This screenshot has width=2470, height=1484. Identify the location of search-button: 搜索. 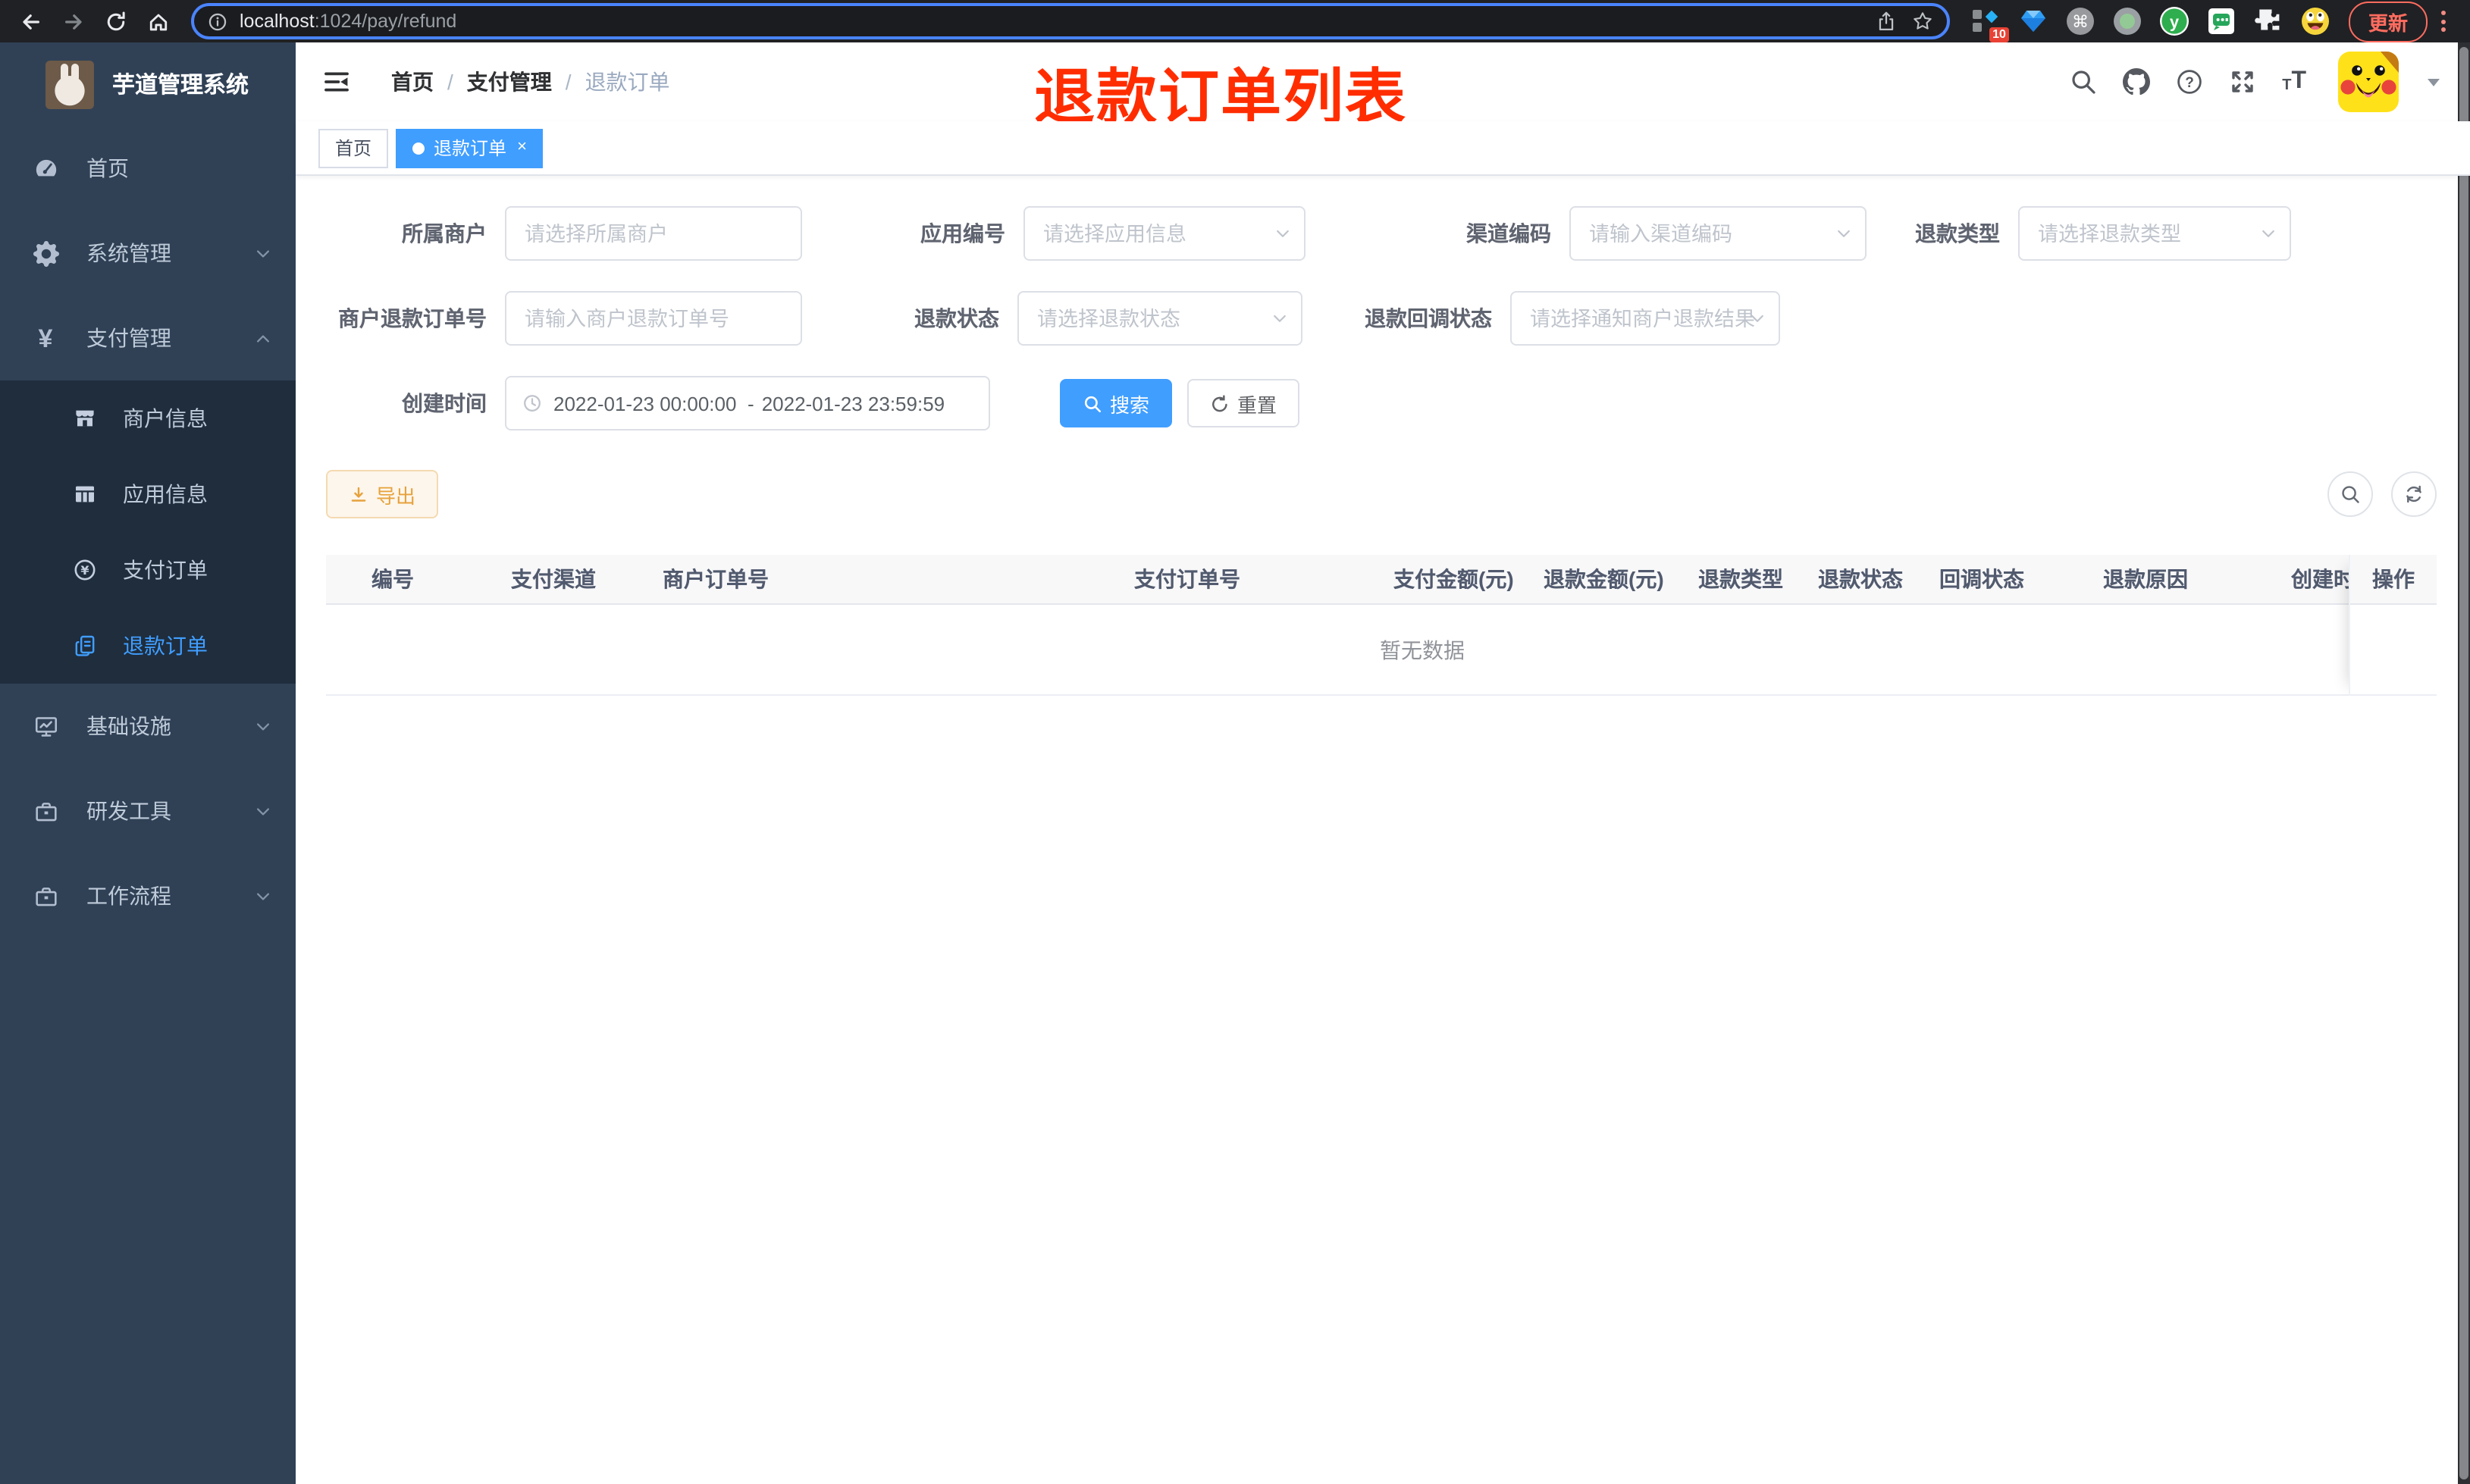
(1116, 403).